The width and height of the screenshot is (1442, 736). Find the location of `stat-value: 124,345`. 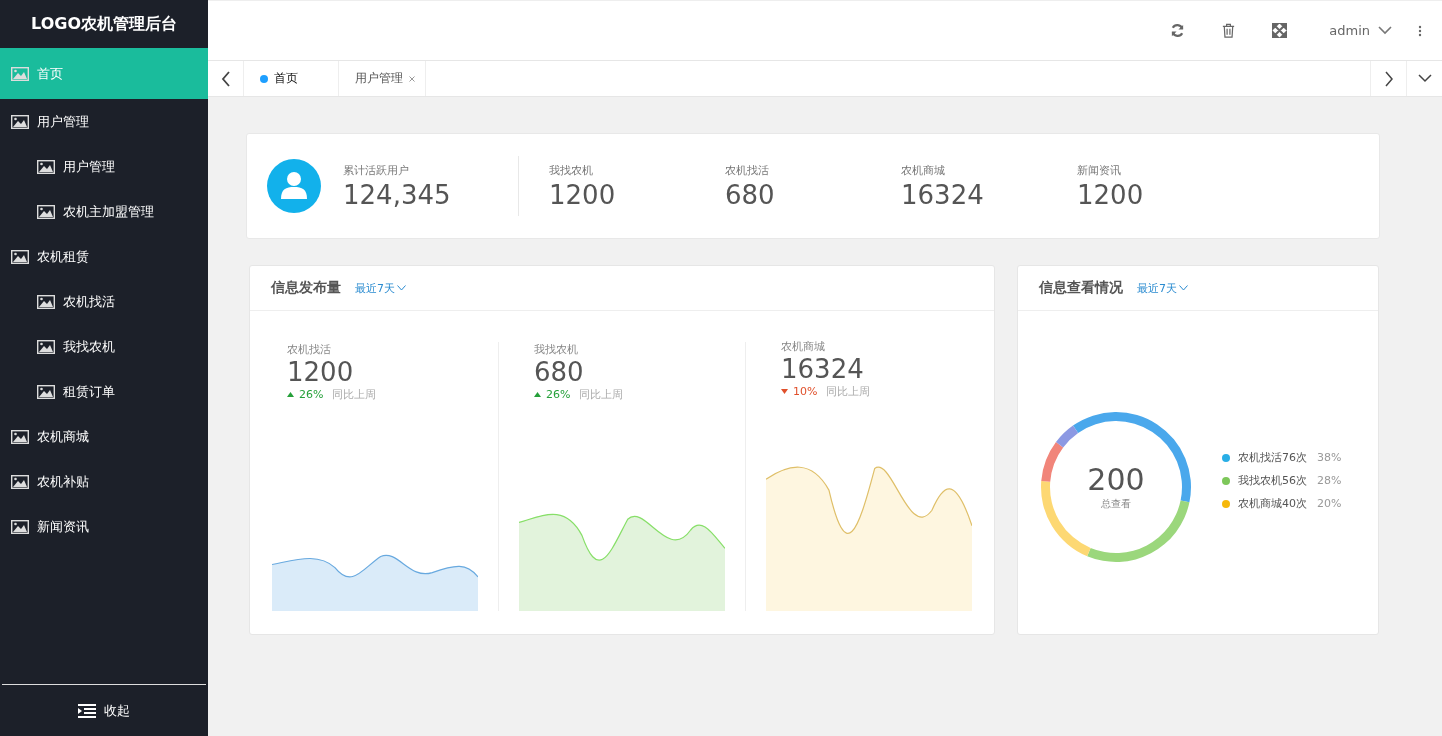

stat-value: 124,345 is located at coordinates (397, 194).